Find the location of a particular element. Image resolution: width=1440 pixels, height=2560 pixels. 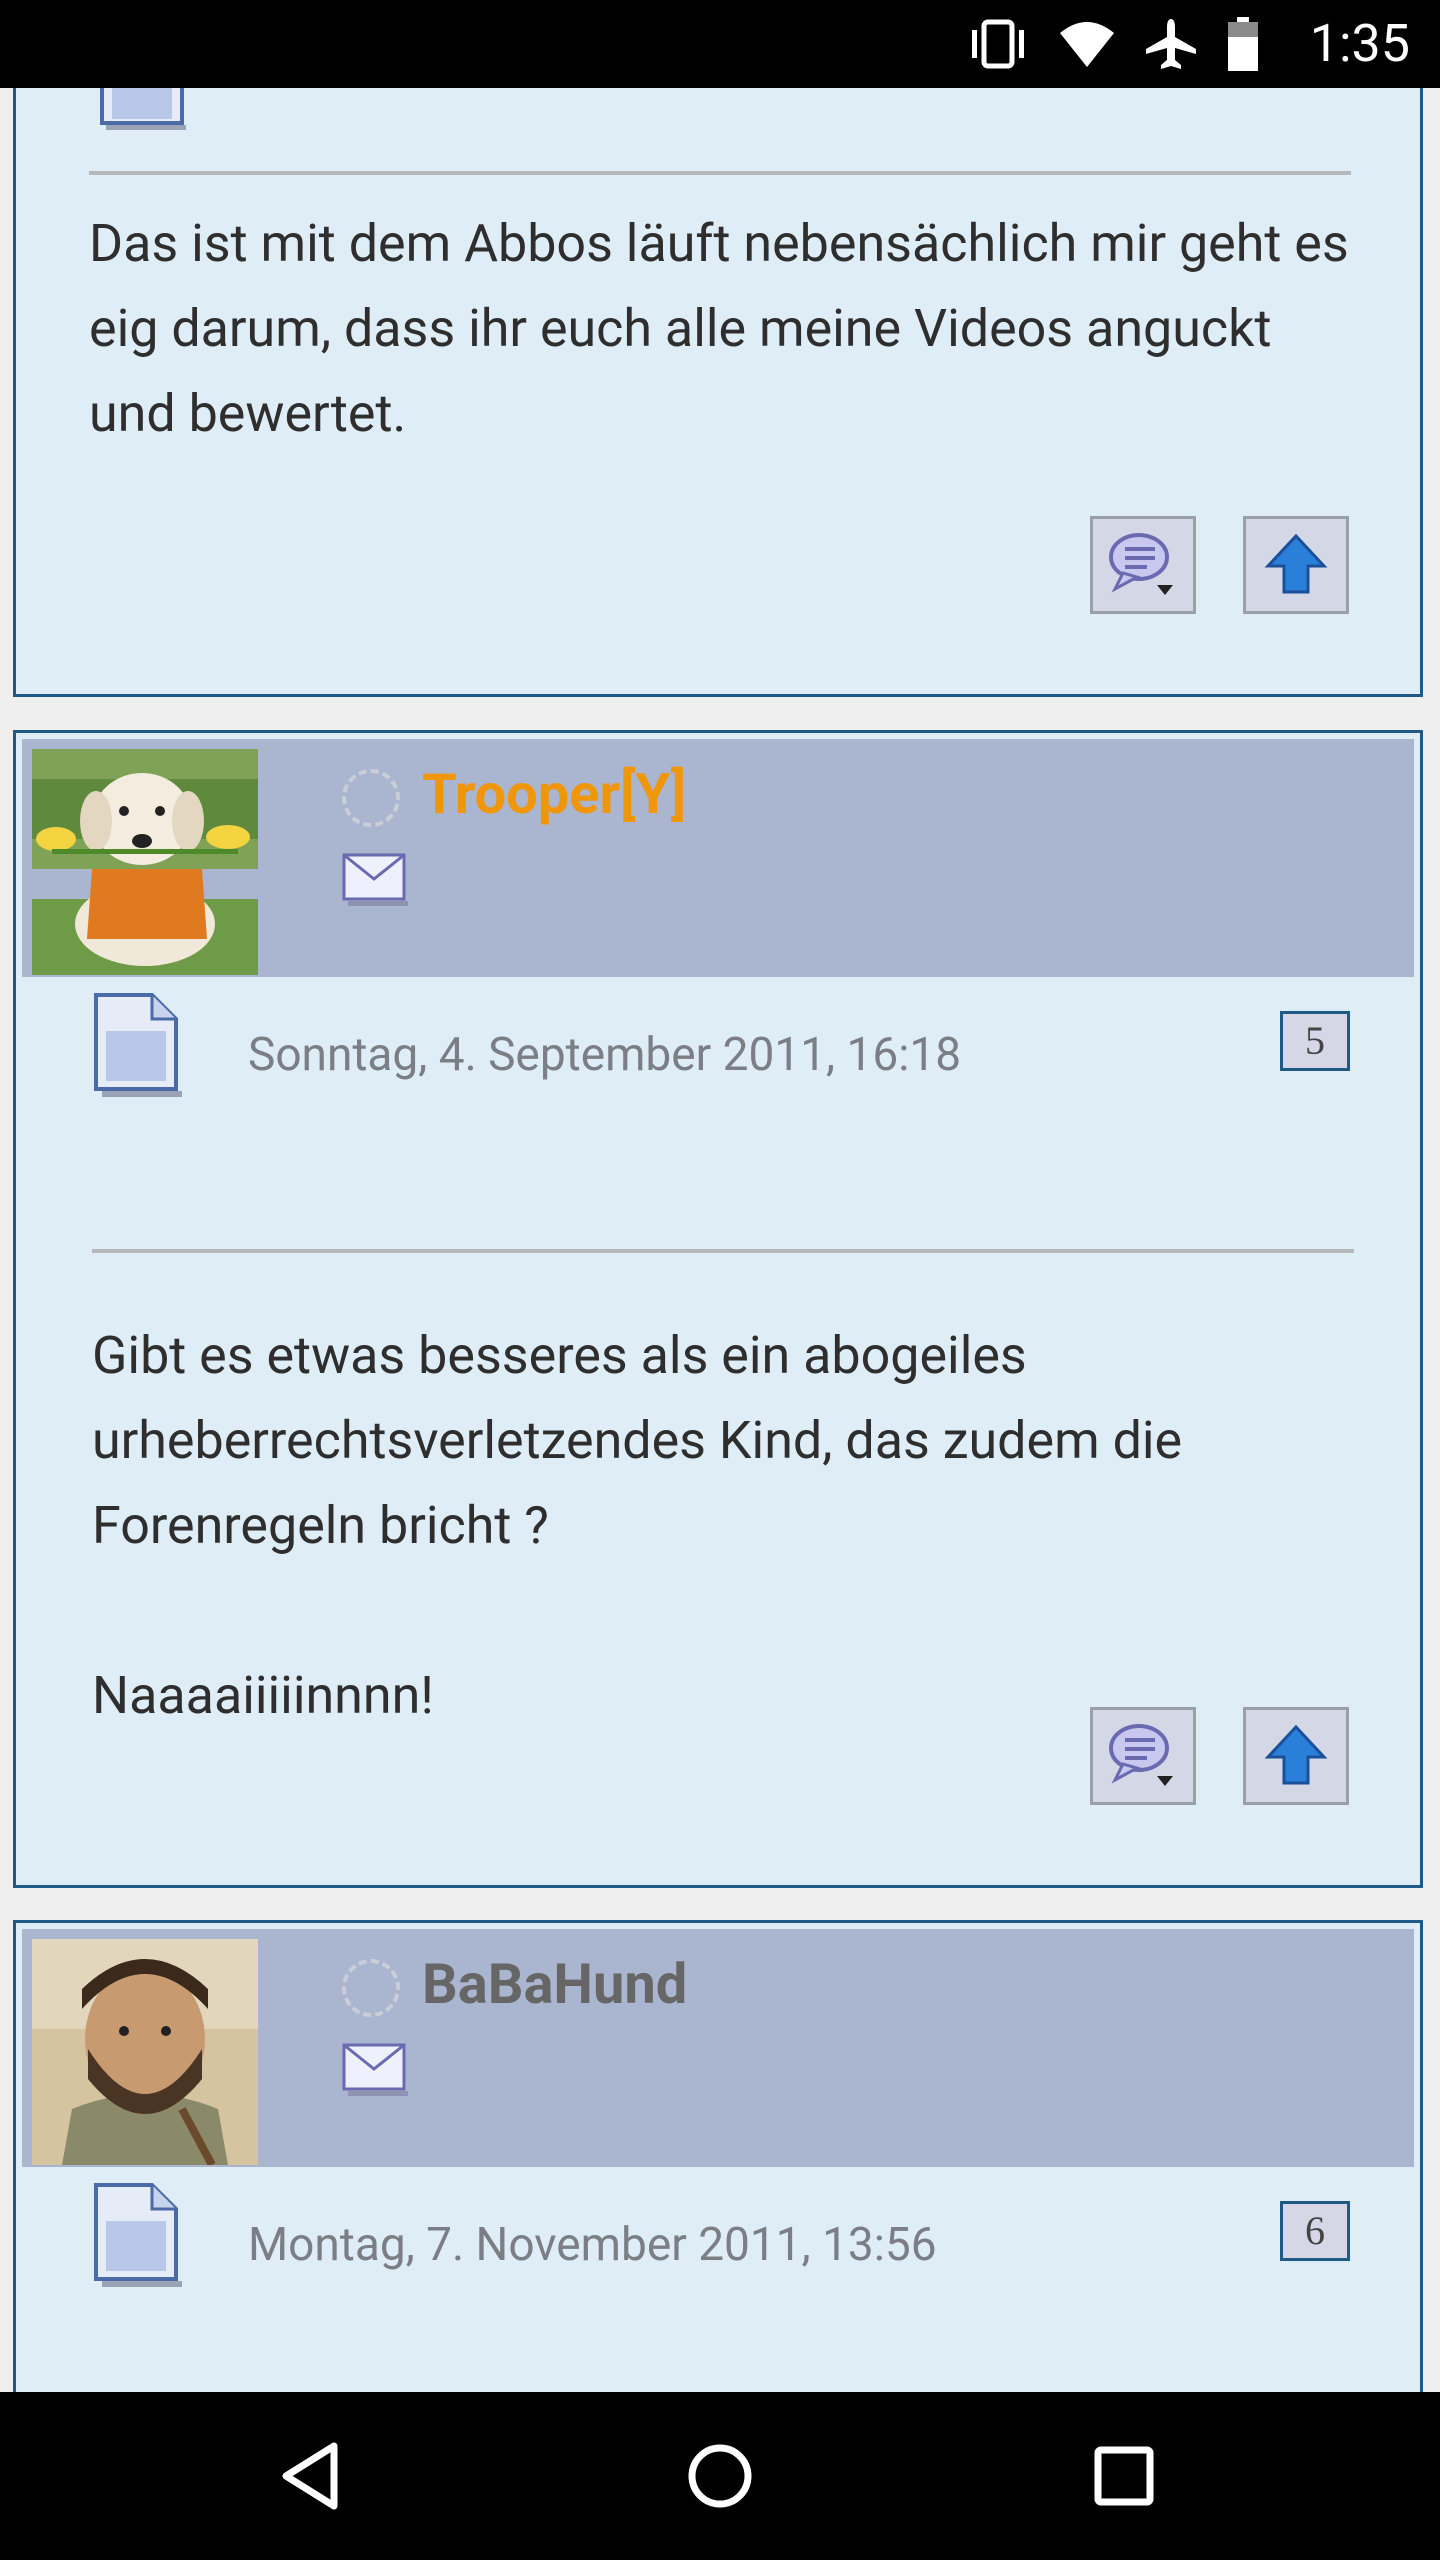

post-number: 6 is located at coordinates (1315, 2231).